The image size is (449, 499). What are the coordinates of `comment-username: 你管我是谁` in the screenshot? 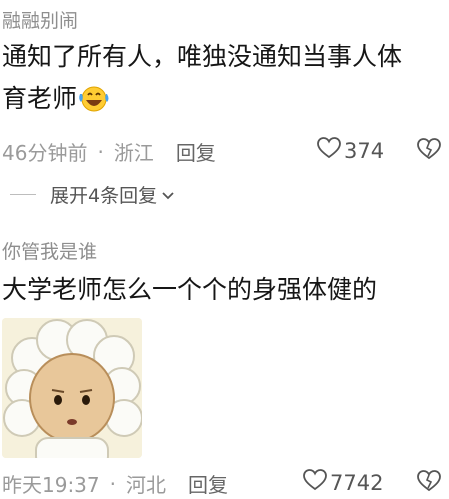 It's located at (49, 250).